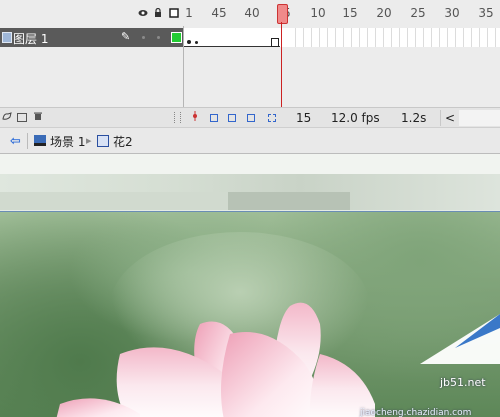  Describe the element at coordinates (232, 118) in the screenshot. I see `onion-skin-outlines-icon` at that location.